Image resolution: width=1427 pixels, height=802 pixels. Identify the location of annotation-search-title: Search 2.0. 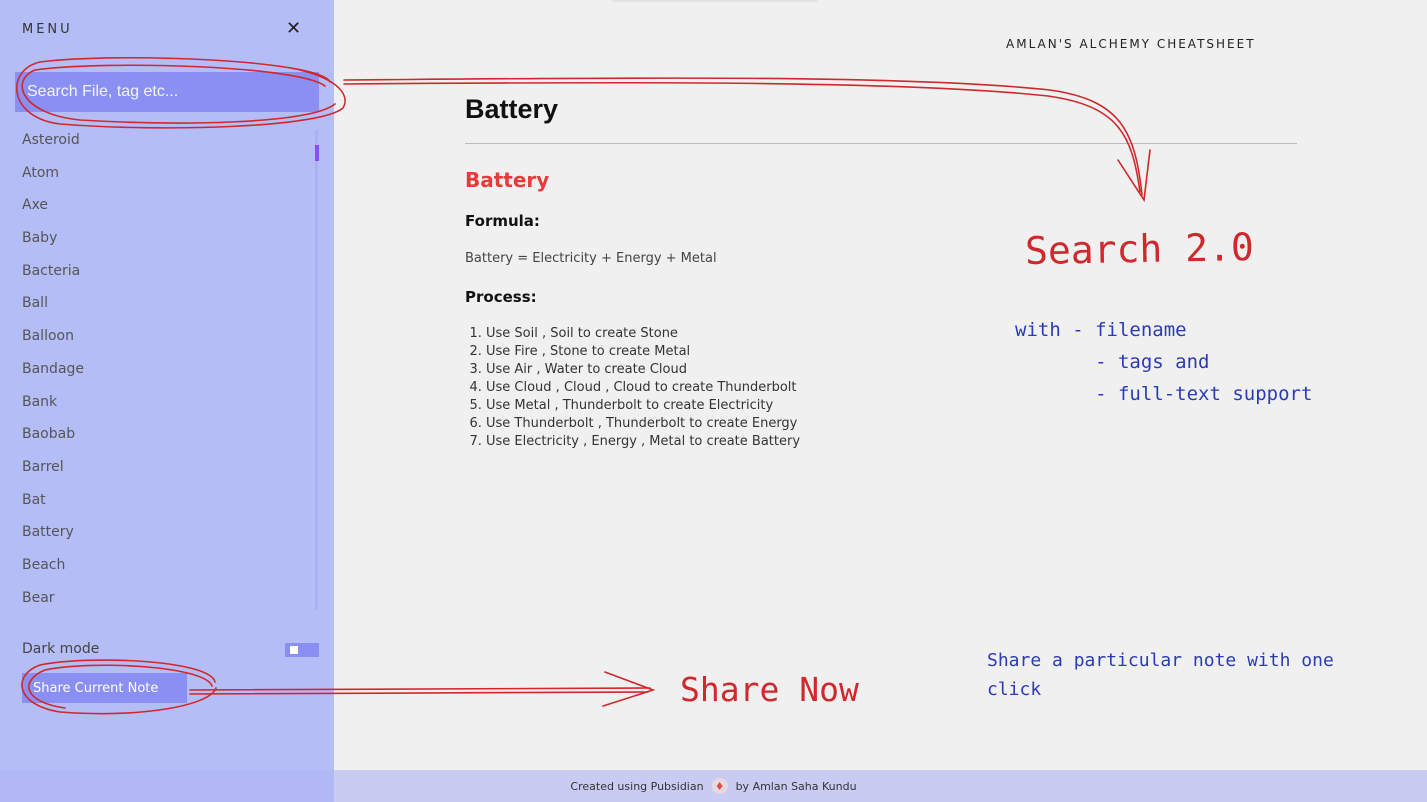
(1139, 249).